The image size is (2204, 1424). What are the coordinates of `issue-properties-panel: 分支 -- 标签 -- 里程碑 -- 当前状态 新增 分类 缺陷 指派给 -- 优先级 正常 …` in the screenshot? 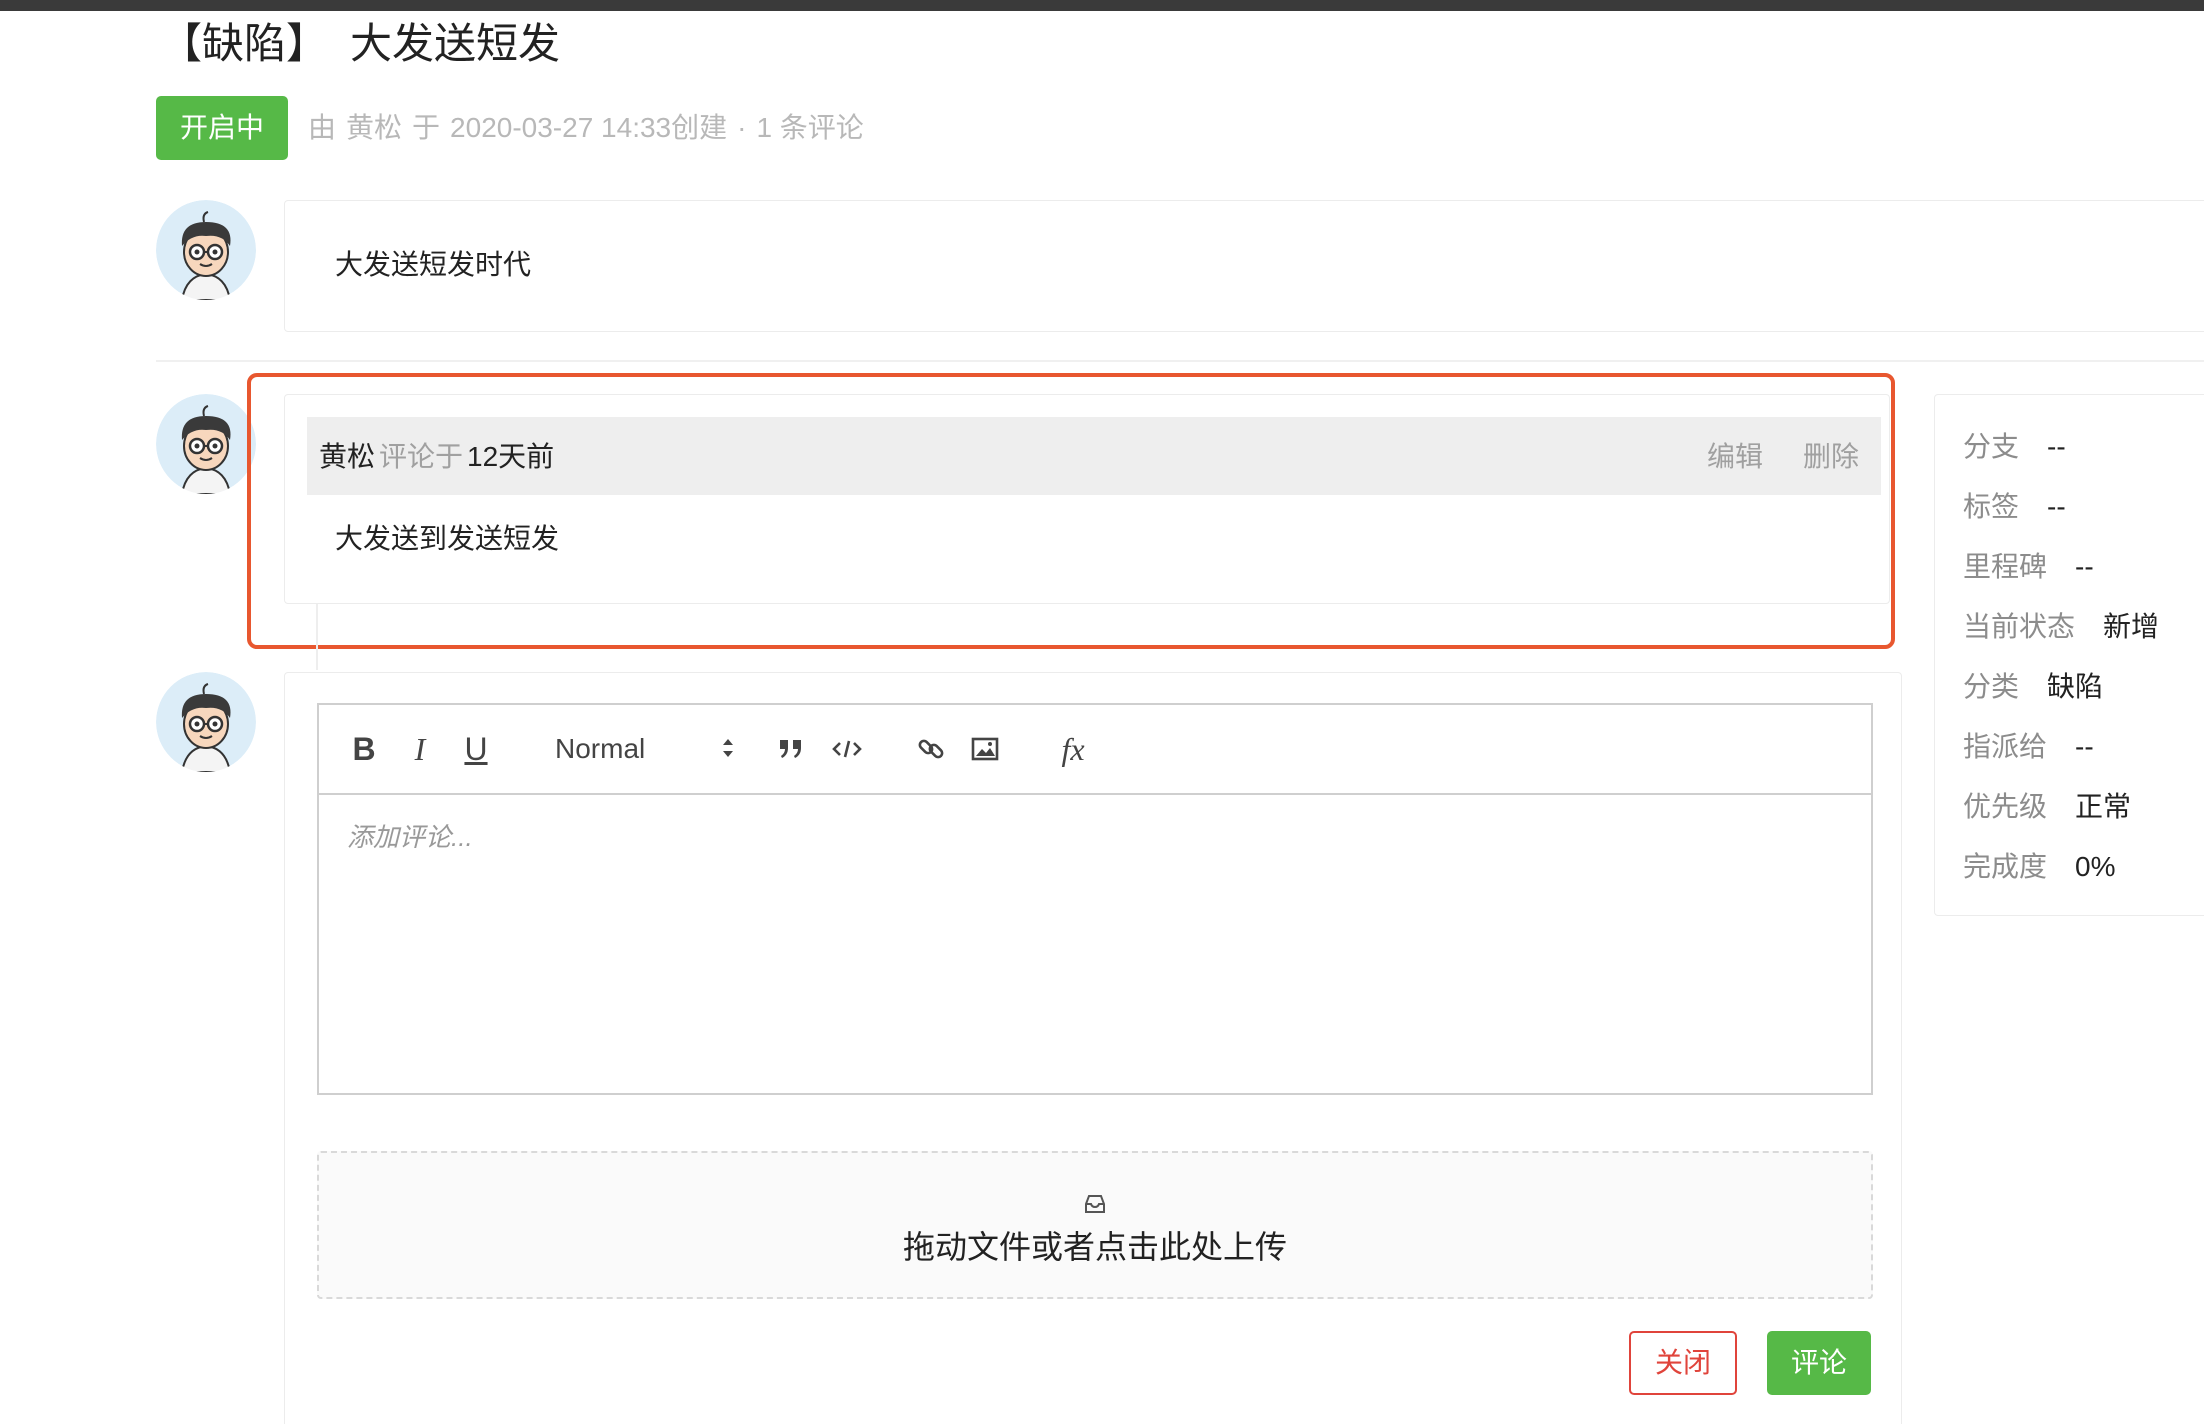 It's located at (2069, 655).